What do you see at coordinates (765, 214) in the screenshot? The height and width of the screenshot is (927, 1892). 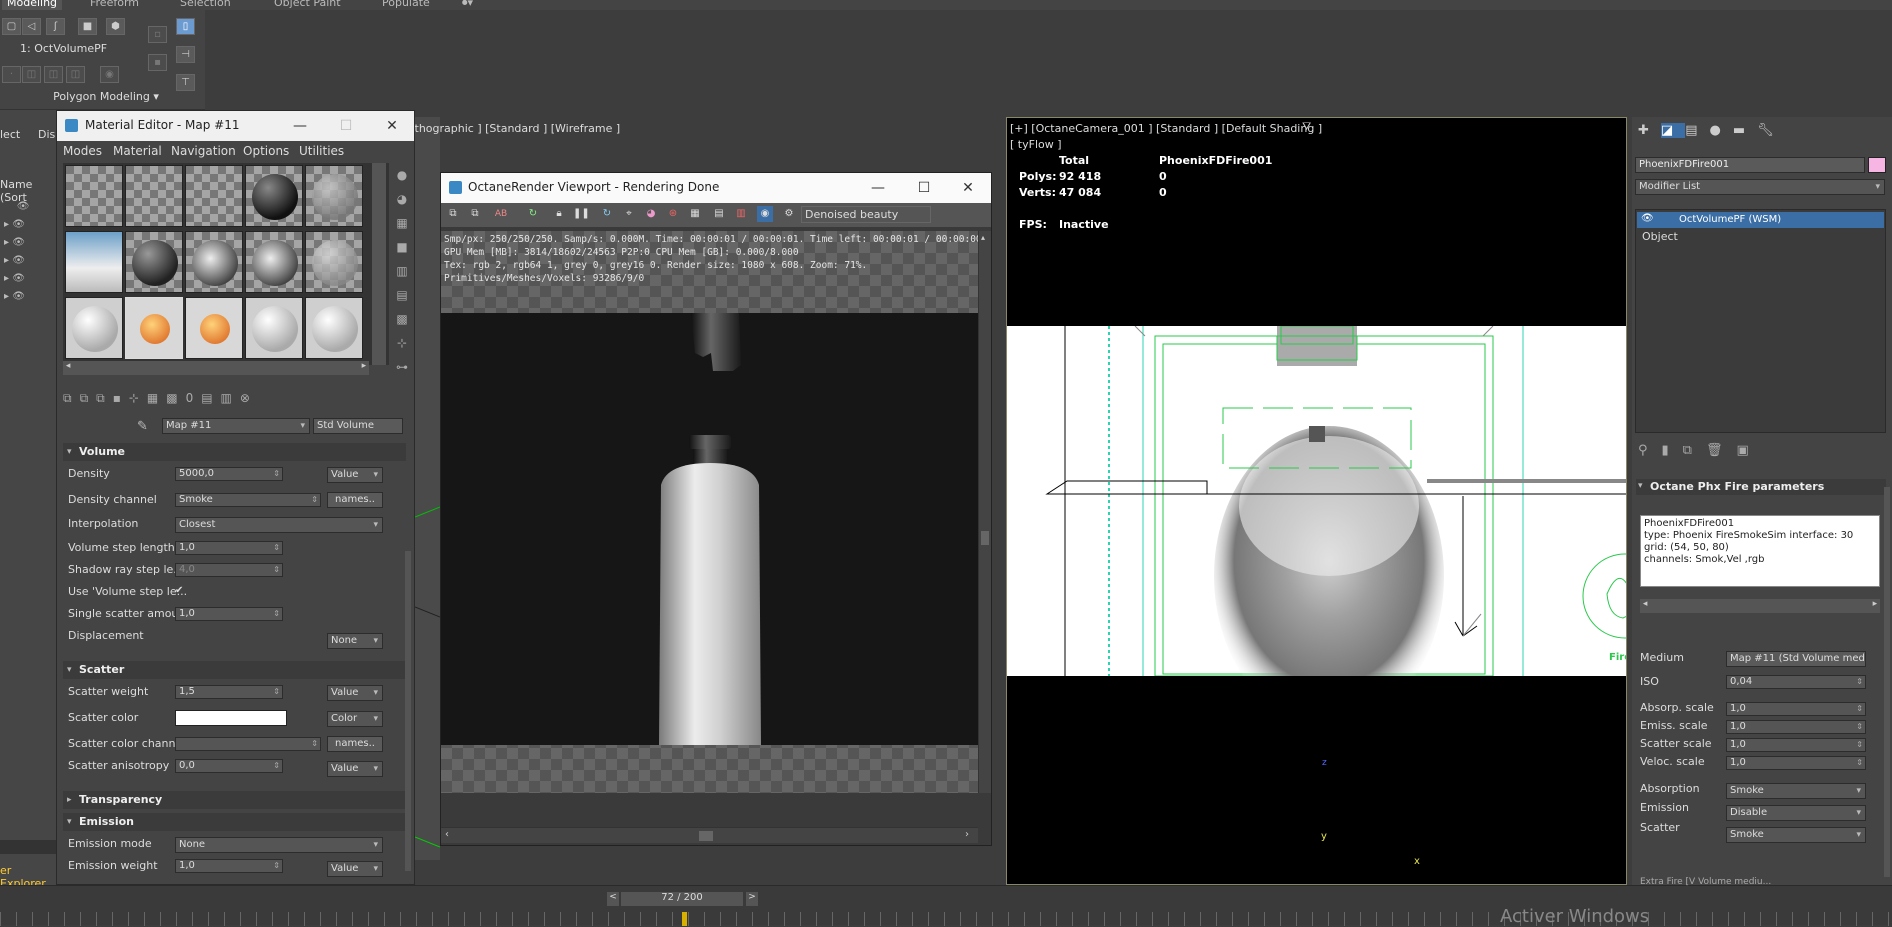 I see `camera-lock-icon: ◉` at bounding box center [765, 214].